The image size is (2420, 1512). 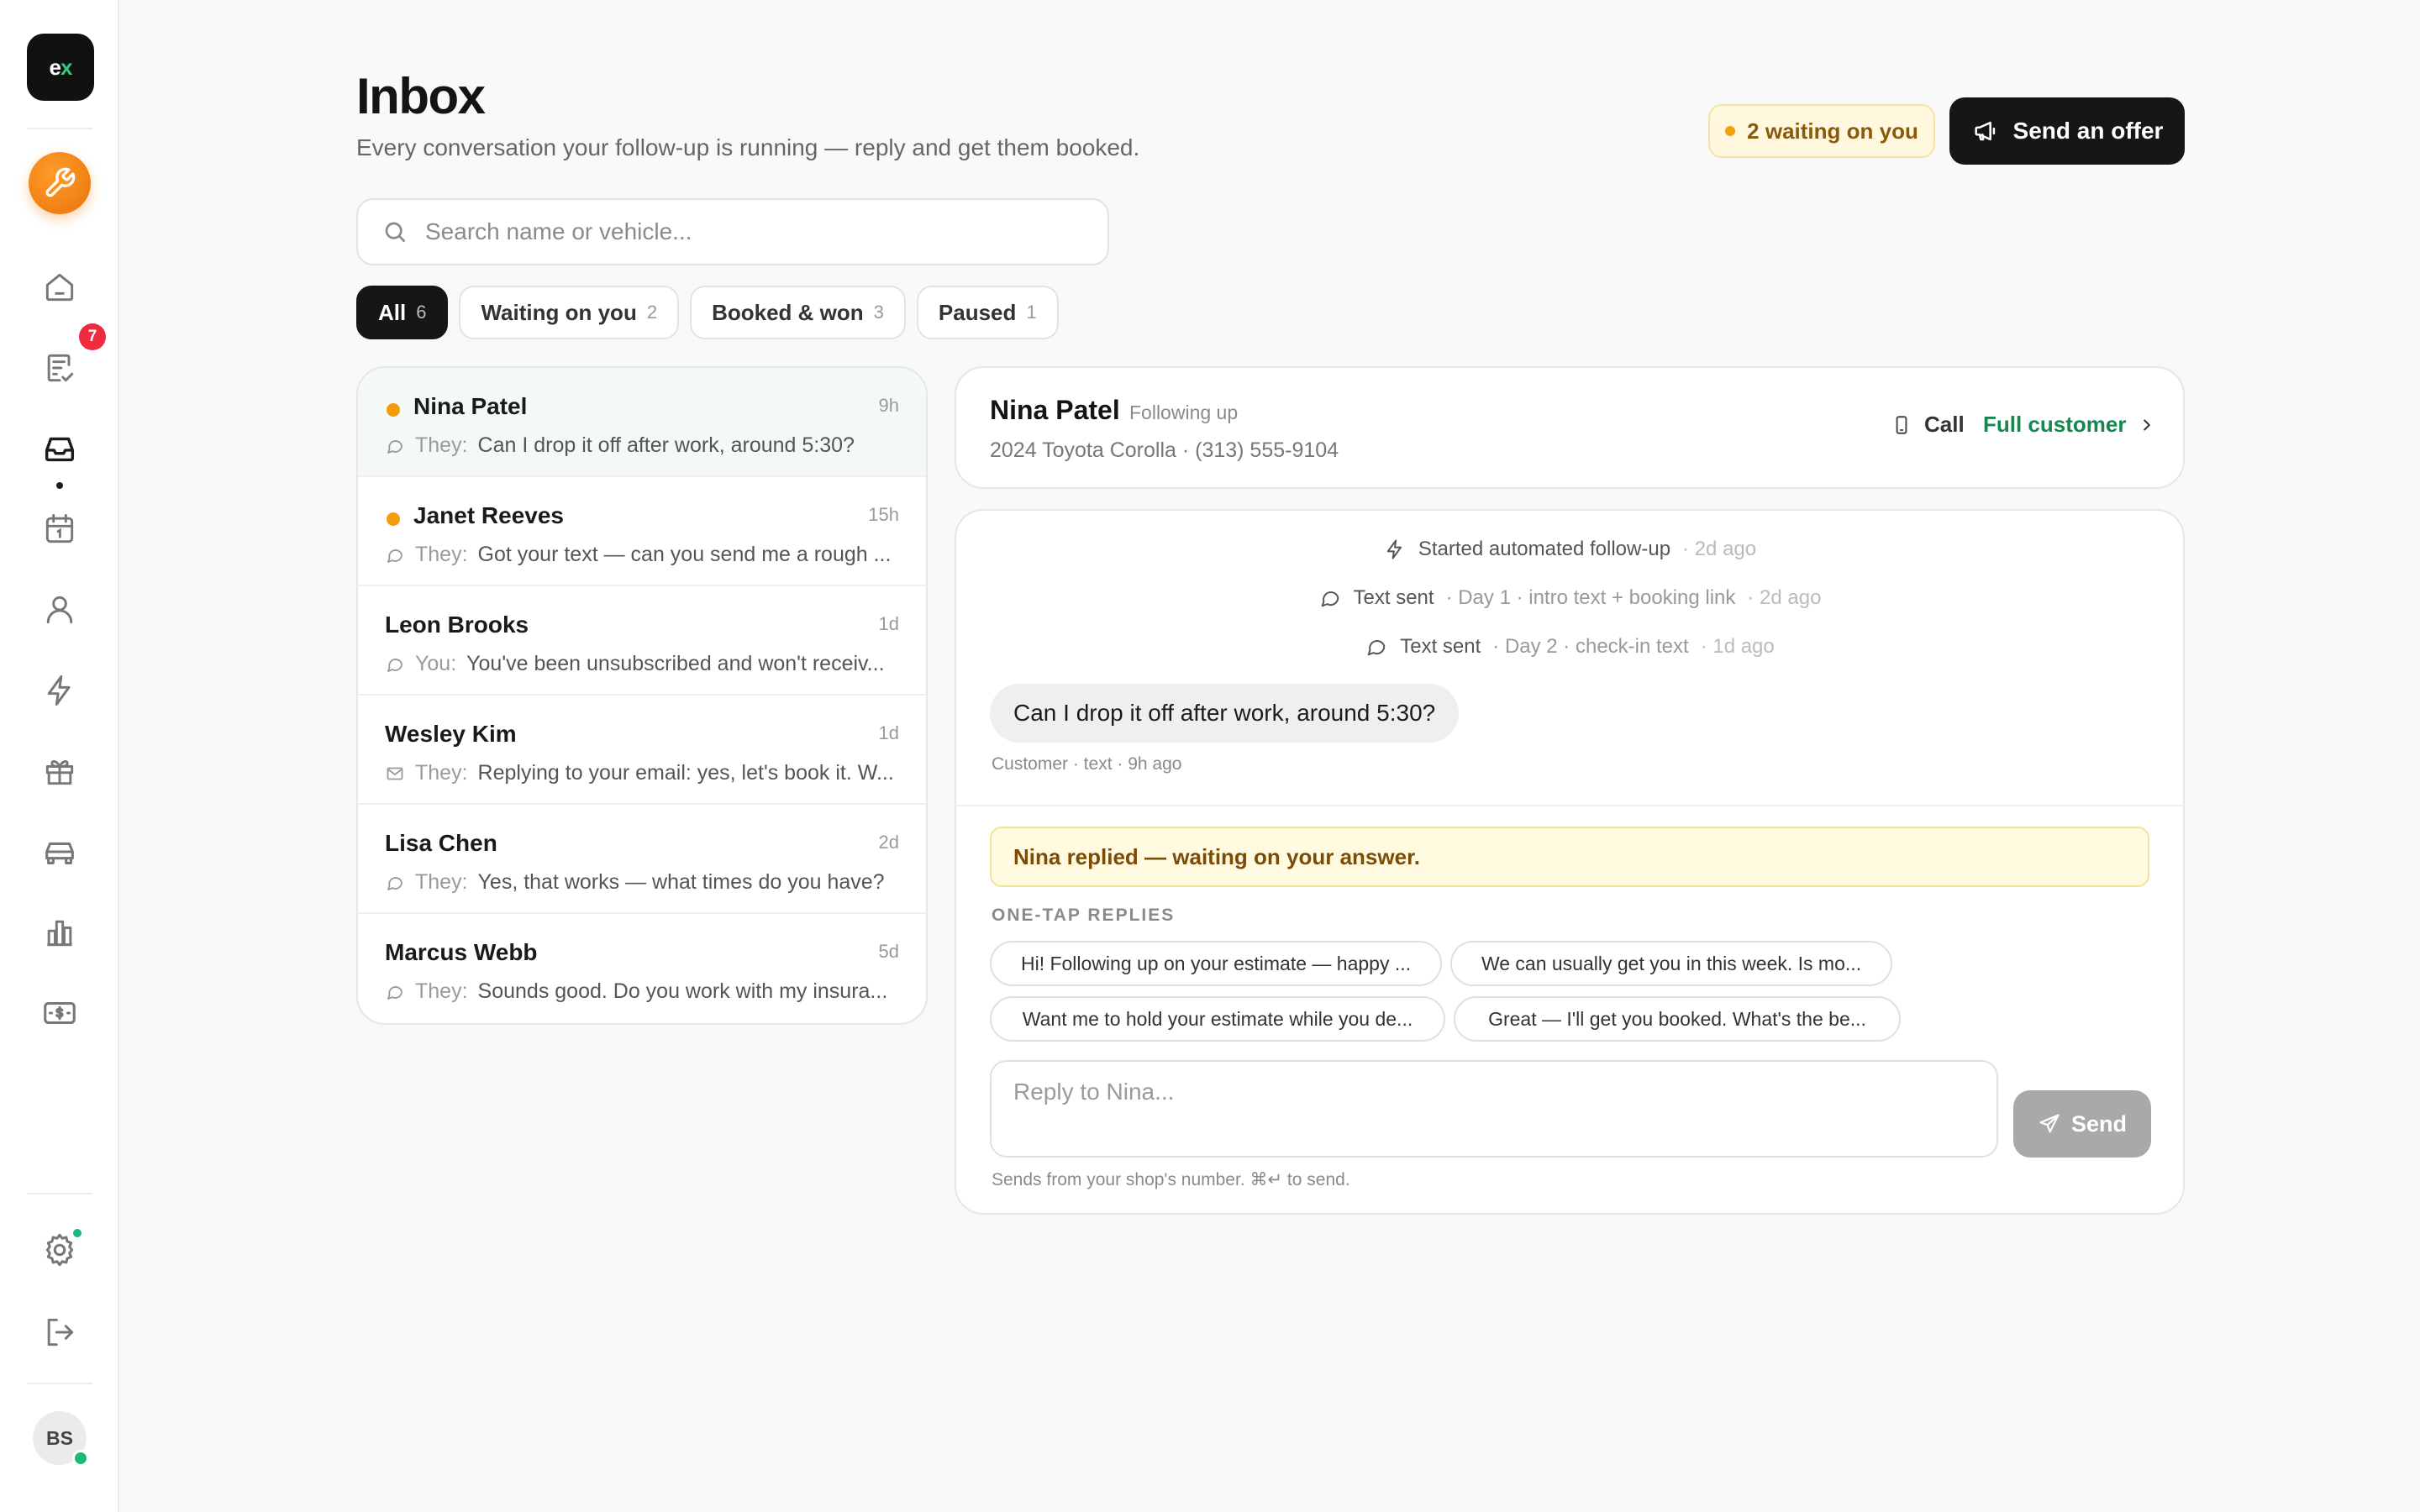 I want to click on quick-replies-label: ONE-TAP REPLIES, so click(x=1084, y=915).